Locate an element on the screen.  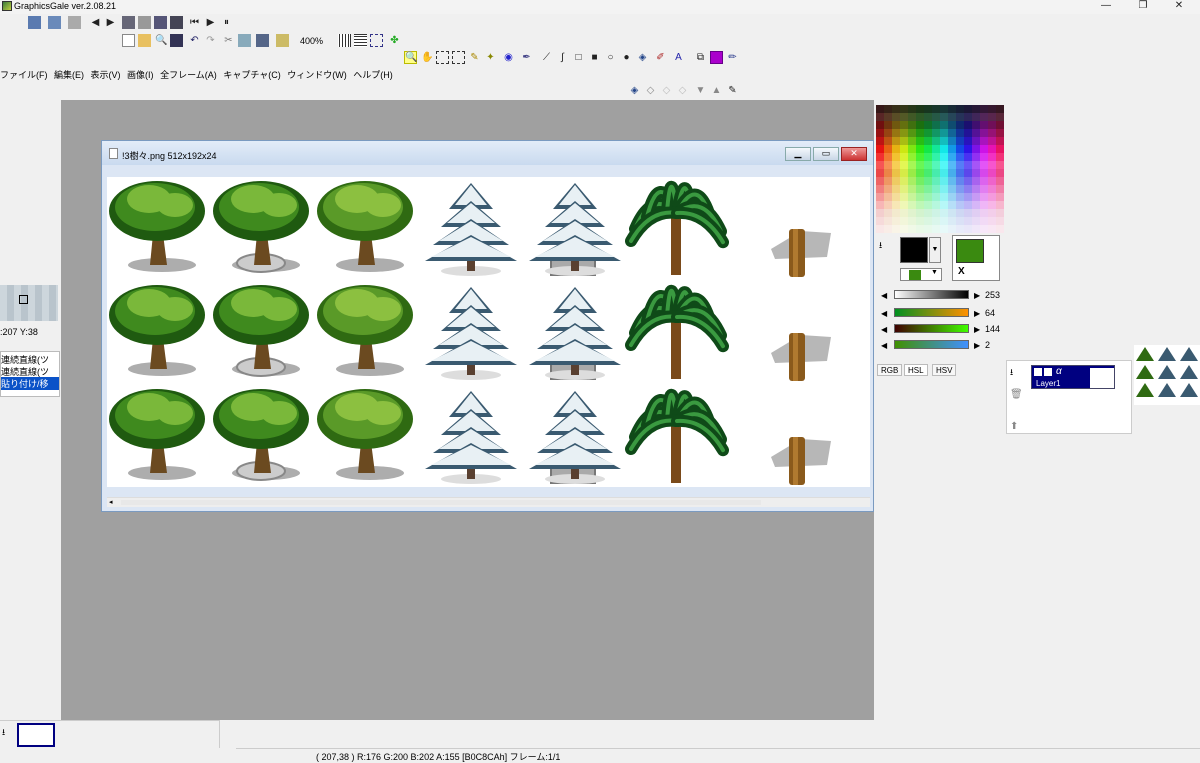
slider-right-icon: ▶ is located at coordinates (977, 345).